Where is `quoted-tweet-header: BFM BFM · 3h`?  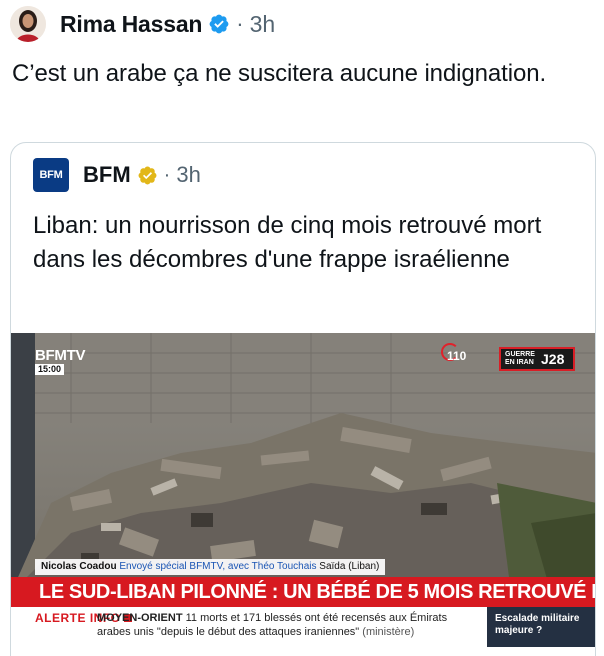 quoted-tweet-header: BFM BFM · 3h is located at coordinates (117, 175).